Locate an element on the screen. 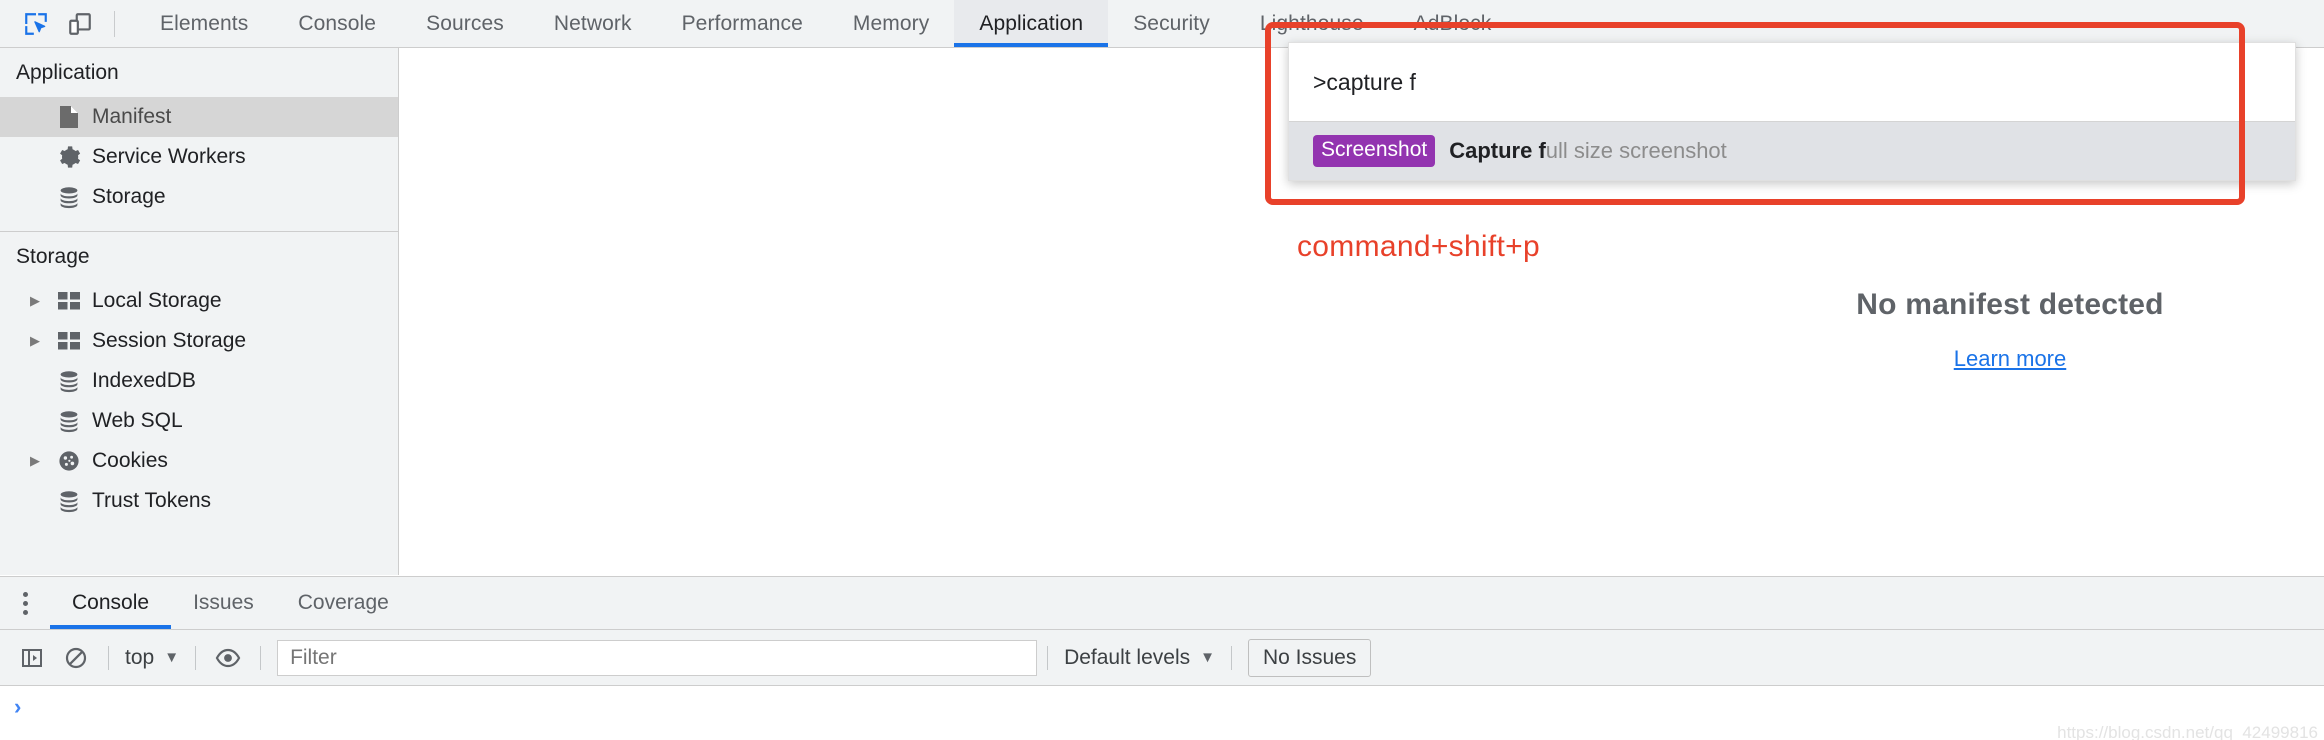 The width and height of the screenshot is (2324, 740). sidebar-item-trust-tokens: ▶Trust Tokens is located at coordinates (199, 501).